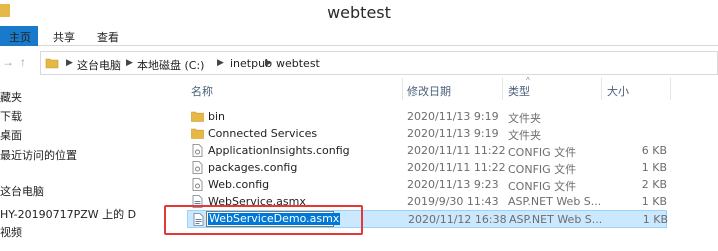 The width and height of the screenshot is (718, 251). I want to click on file-row: Connected Services 2020/11/13 9:19 文件夹, so click(427, 134).